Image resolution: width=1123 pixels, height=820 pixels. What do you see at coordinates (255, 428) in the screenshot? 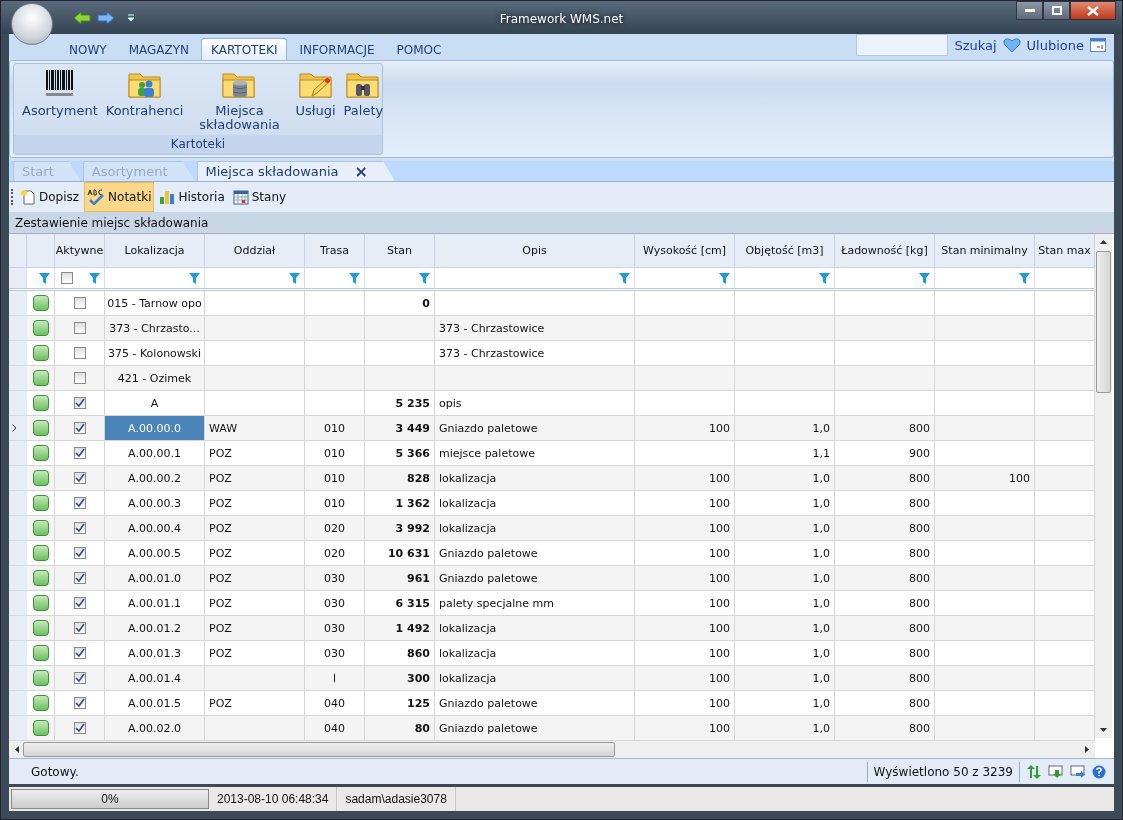
I see `table-cell: WAW` at bounding box center [255, 428].